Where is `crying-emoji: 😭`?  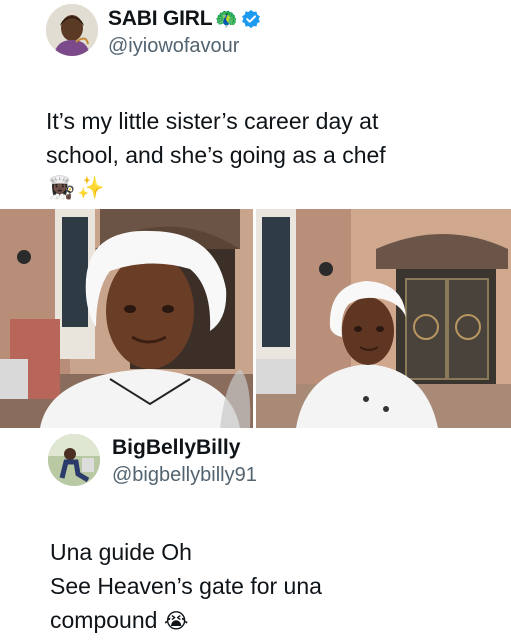
crying-emoji: 😭 is located at coordinates (176, 621).